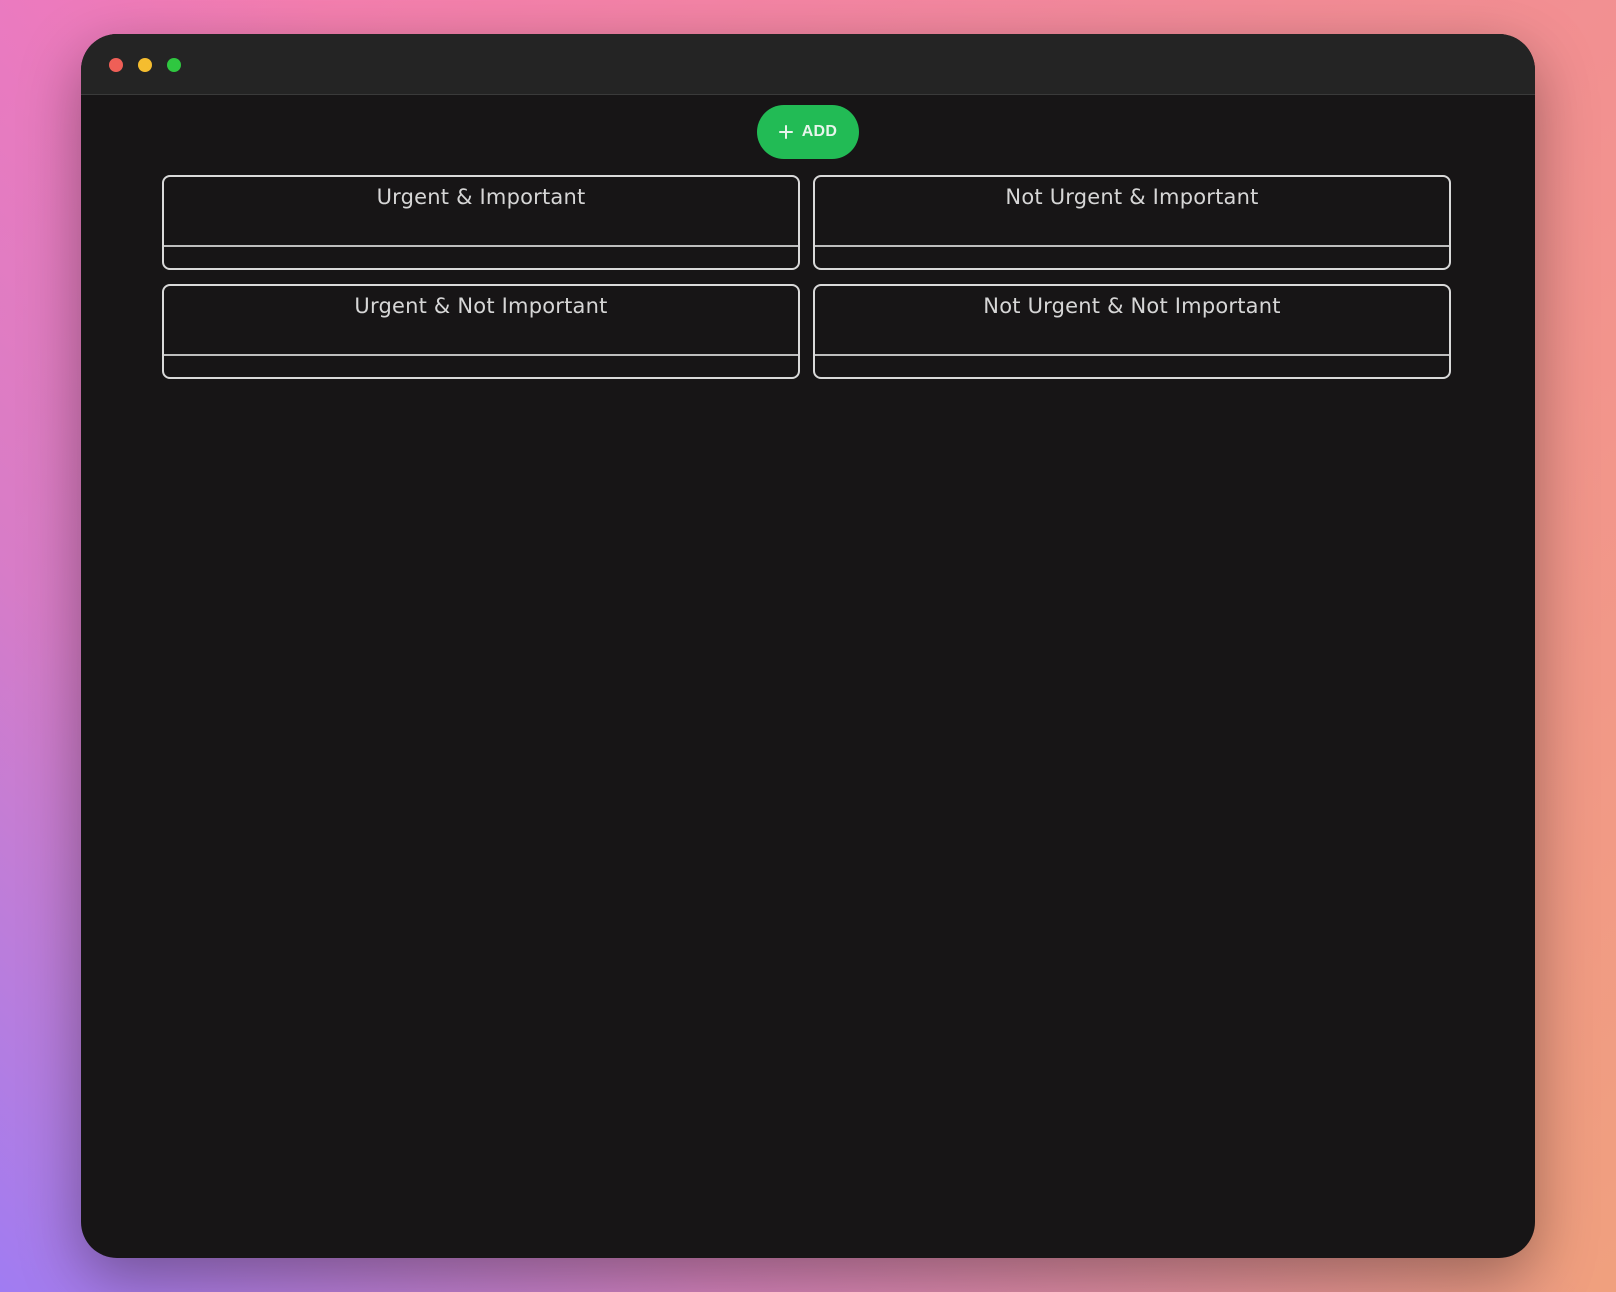  I want to click on add-button: ADD, so click(808, 132).